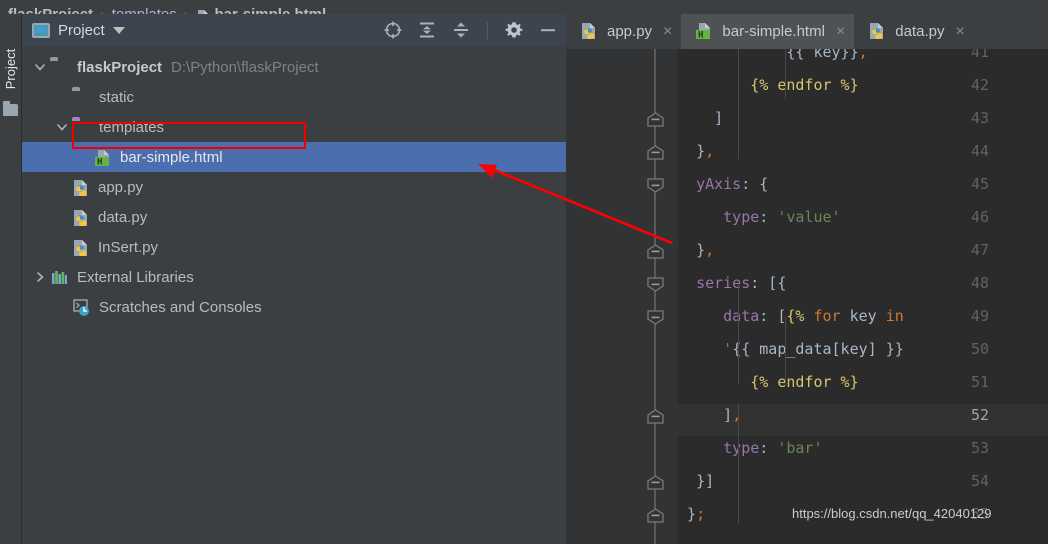 The width and height of the screenshot is (1048, 544). I want to click on svg-text: H, so click(99, 162).